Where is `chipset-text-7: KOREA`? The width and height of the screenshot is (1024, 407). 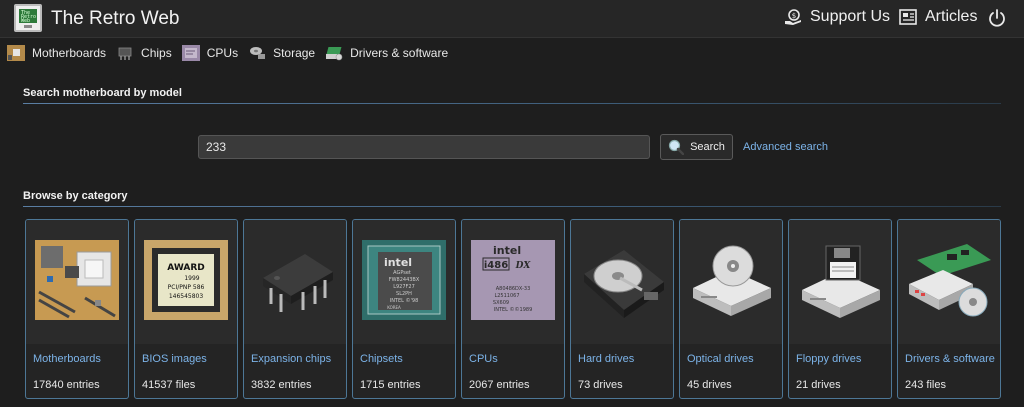
chipset-text-7: KOREA is located at coordinates (394, 307).